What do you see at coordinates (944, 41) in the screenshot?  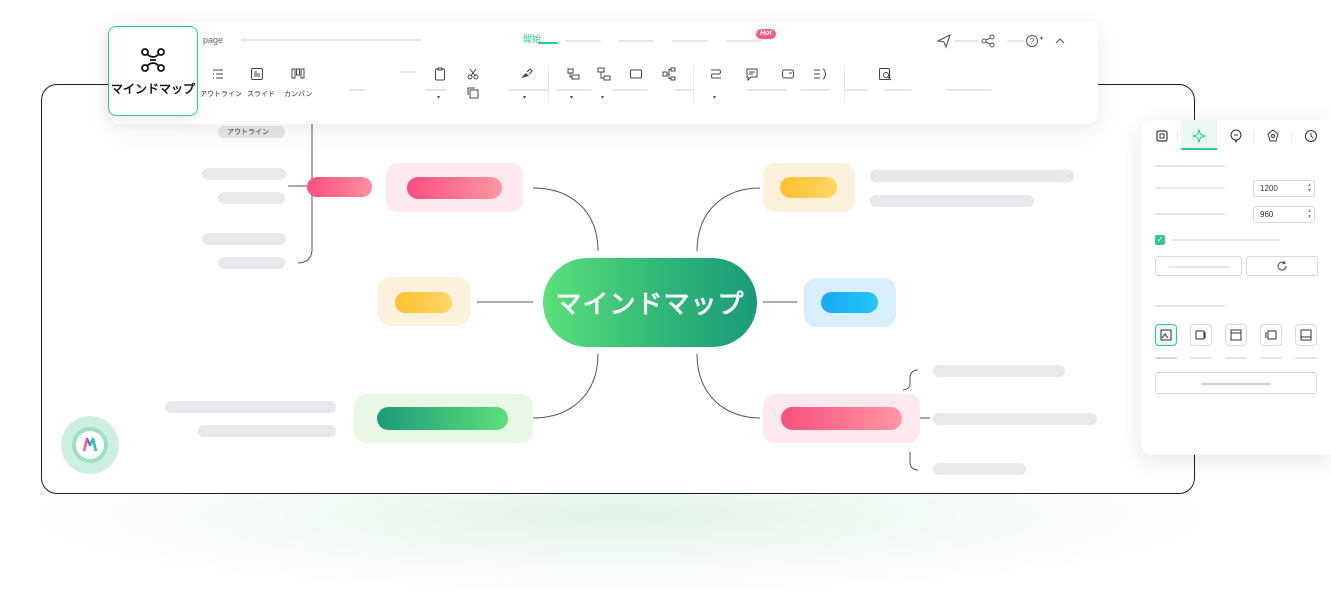 I see `send-icon` at bounding box center [944, 41].